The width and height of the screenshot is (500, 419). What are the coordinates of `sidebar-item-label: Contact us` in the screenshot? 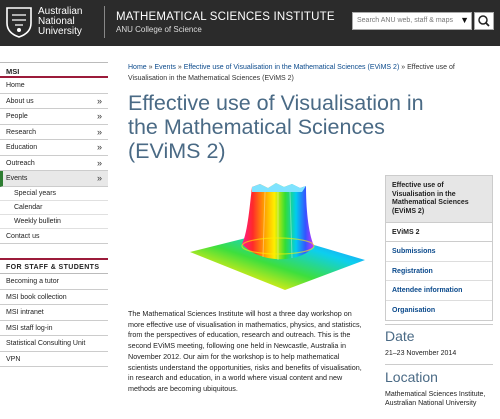 It's located at (23, 236).